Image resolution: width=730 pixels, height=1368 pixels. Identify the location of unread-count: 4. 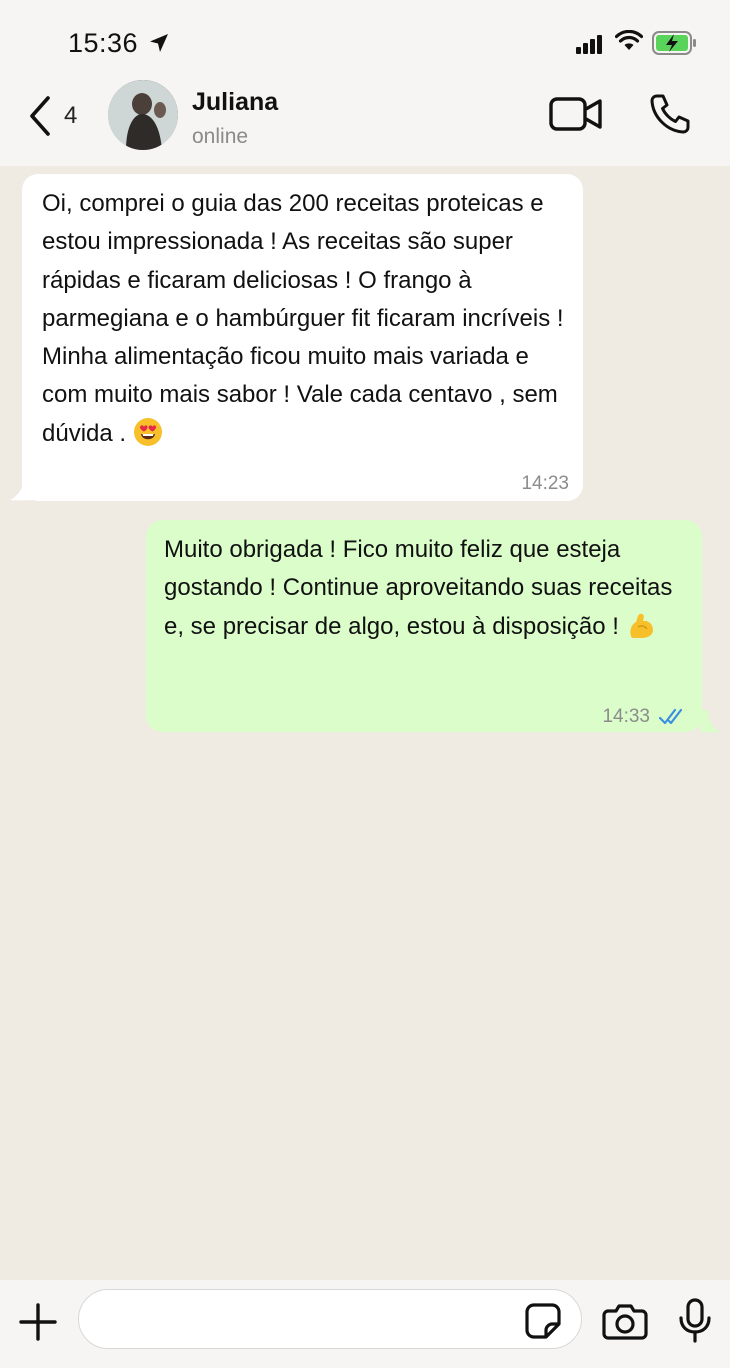
(71, 115).